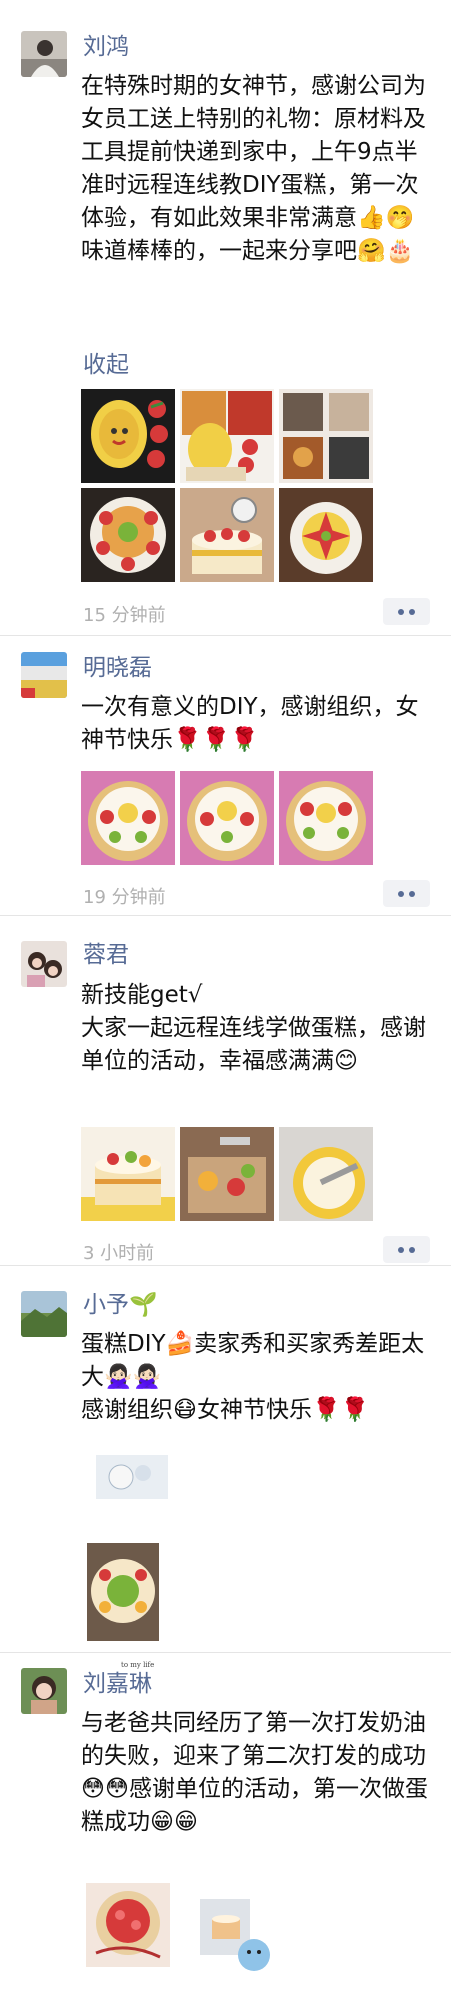 Image resolution: width=451 pixels, height=2000 pixels. I want to click on post-image: to my life, so click(128, 1565).